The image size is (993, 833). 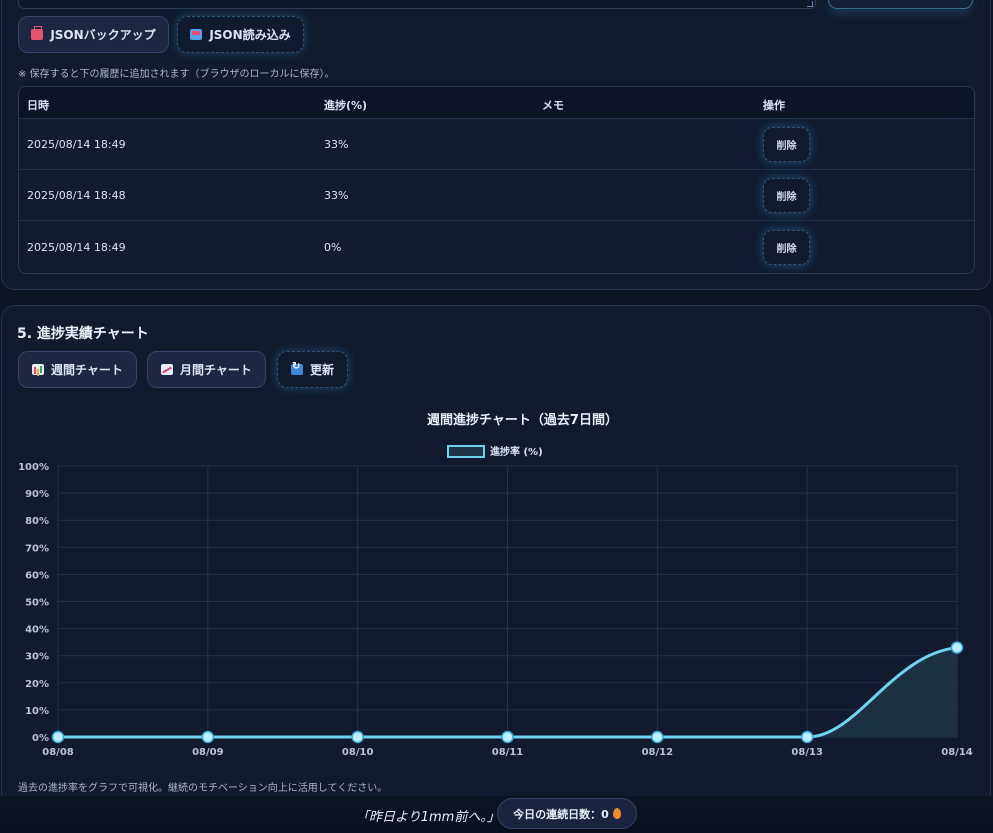 What do you see at coordinates (167, 369) in the screenshot?
I see `trend-chart-icon` at bounding box center [167, 369].